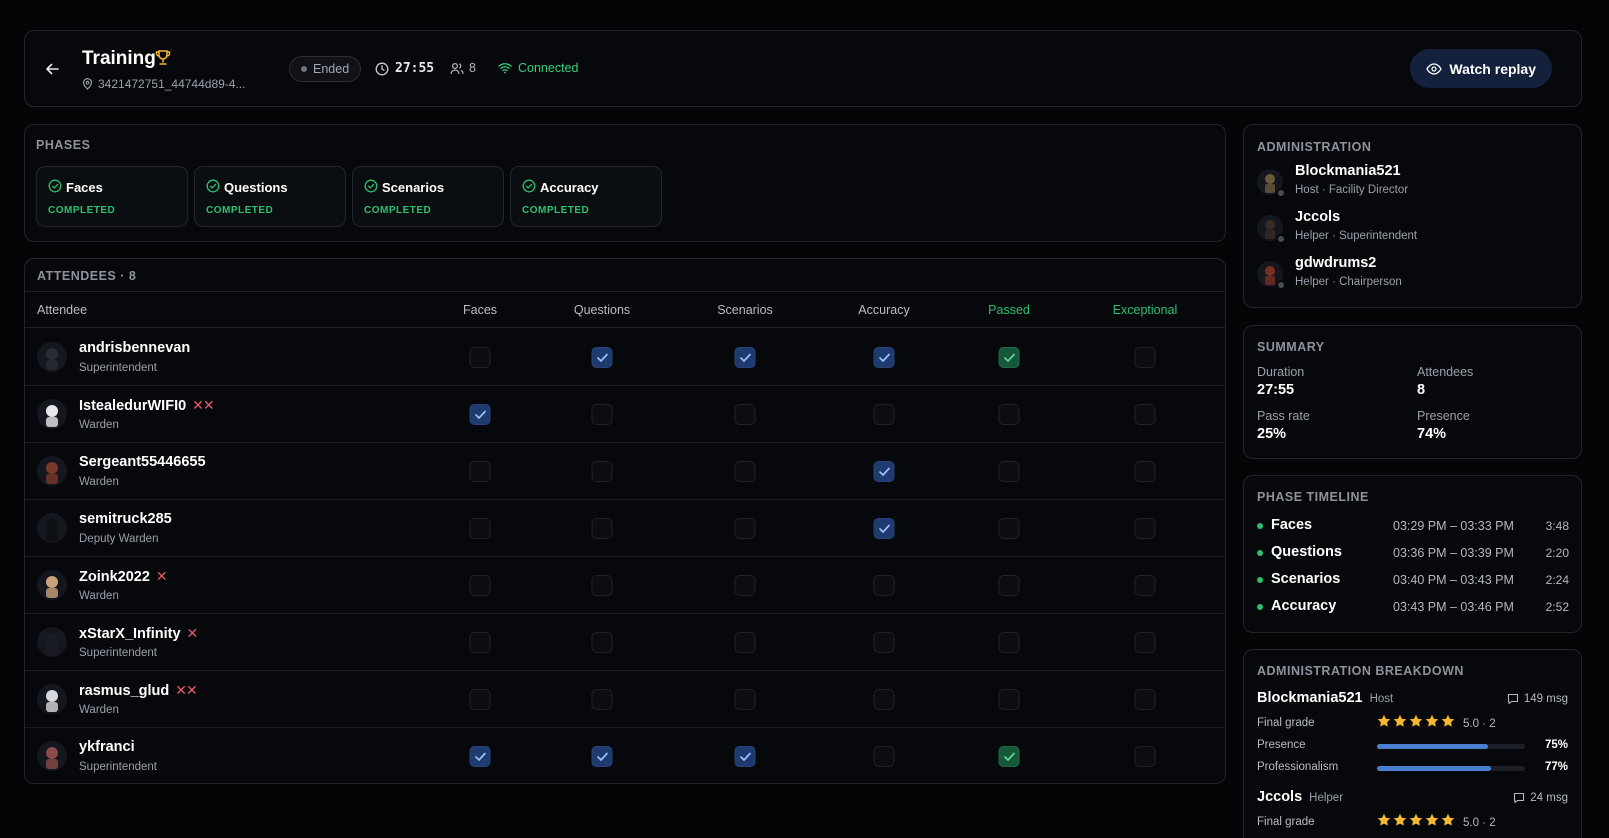 The height and width of the screenshot is (838, 1609). What do you see at coordinates (112, 196) in the screenshot?
I see `phase-card-faces: Faces COMPLETED` at bounding box center [112, 196].